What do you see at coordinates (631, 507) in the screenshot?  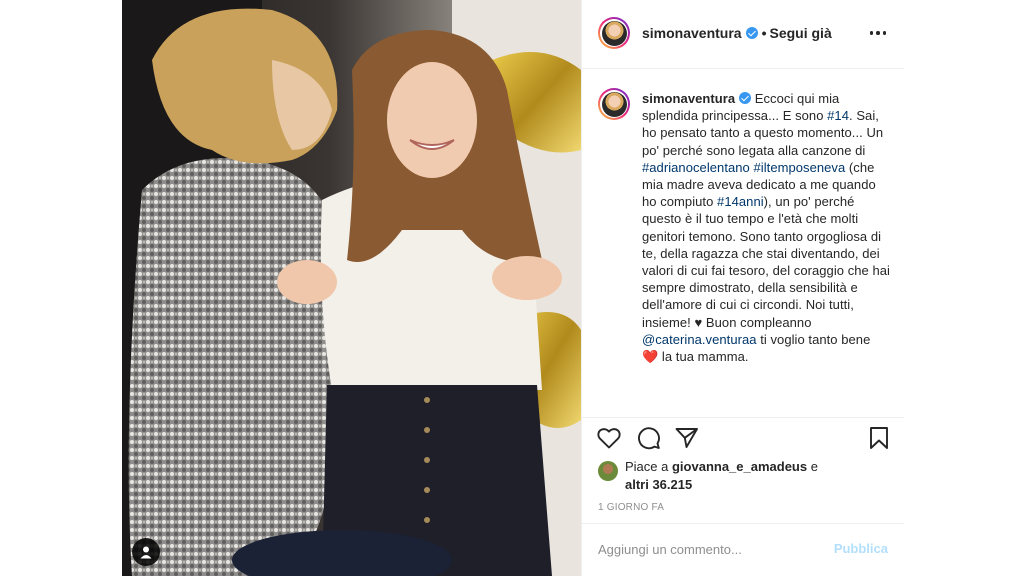 I see `post-timestamp: 1 GIORNO FA` at bounding box center [631, 507].